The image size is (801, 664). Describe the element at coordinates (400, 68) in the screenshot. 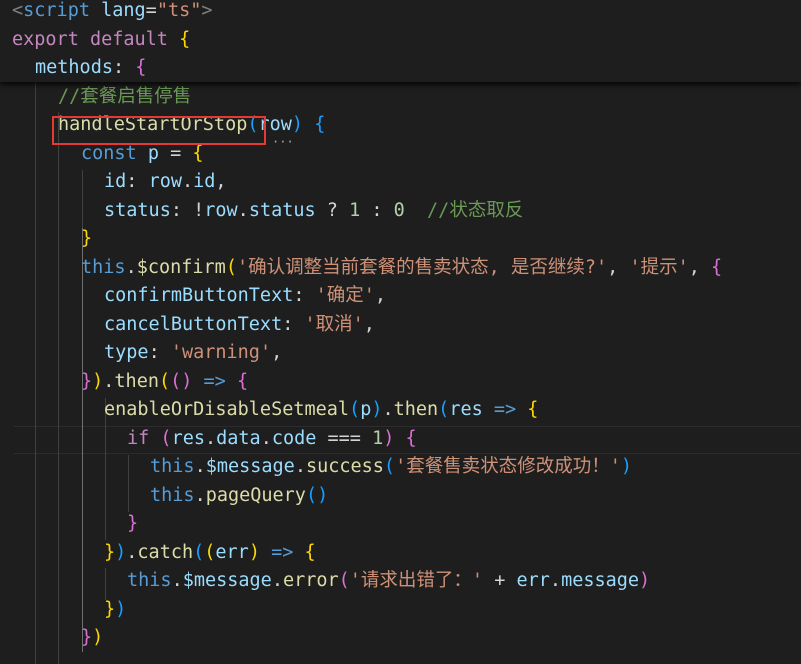

I see `code-line: methods: {` at that location.